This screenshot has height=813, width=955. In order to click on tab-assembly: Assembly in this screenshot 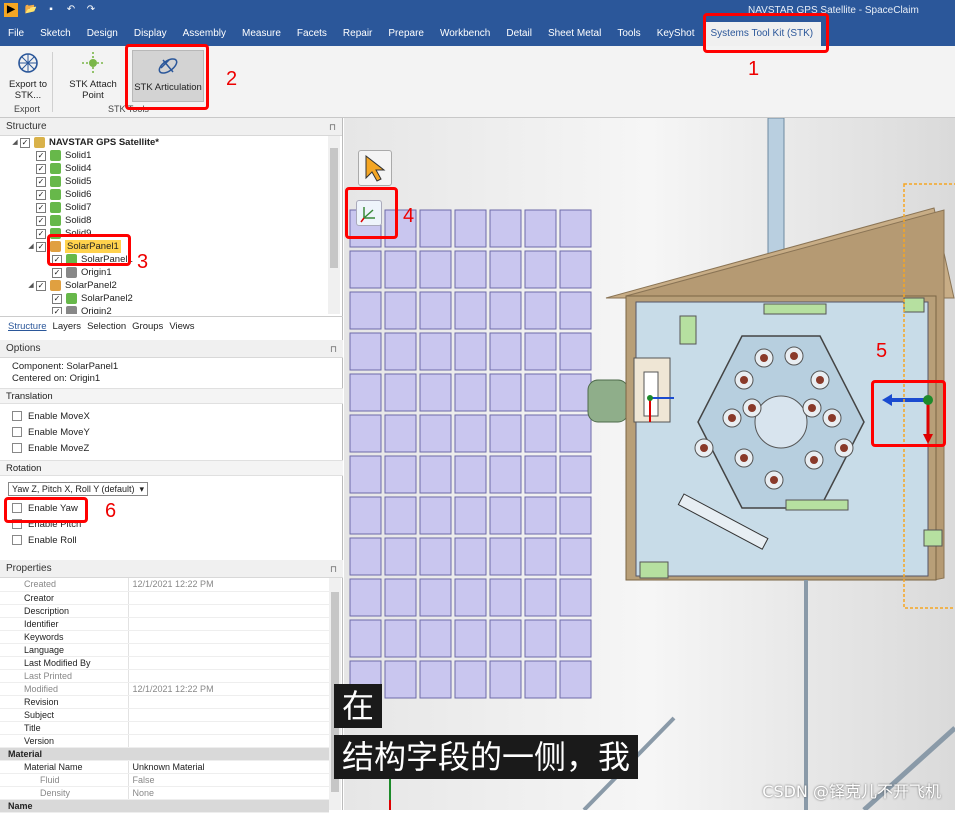, I will do `click(204, 34)`.